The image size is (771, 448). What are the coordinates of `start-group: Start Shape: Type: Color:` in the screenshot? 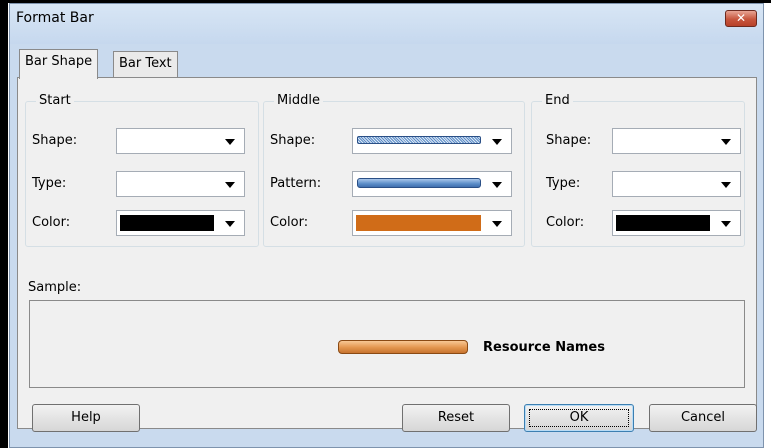 It's located at (142, 170).